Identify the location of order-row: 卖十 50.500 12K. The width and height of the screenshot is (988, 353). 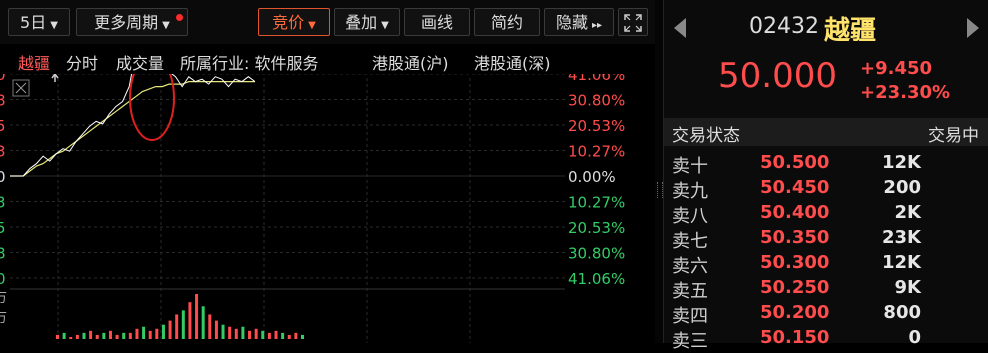
(826, 164).